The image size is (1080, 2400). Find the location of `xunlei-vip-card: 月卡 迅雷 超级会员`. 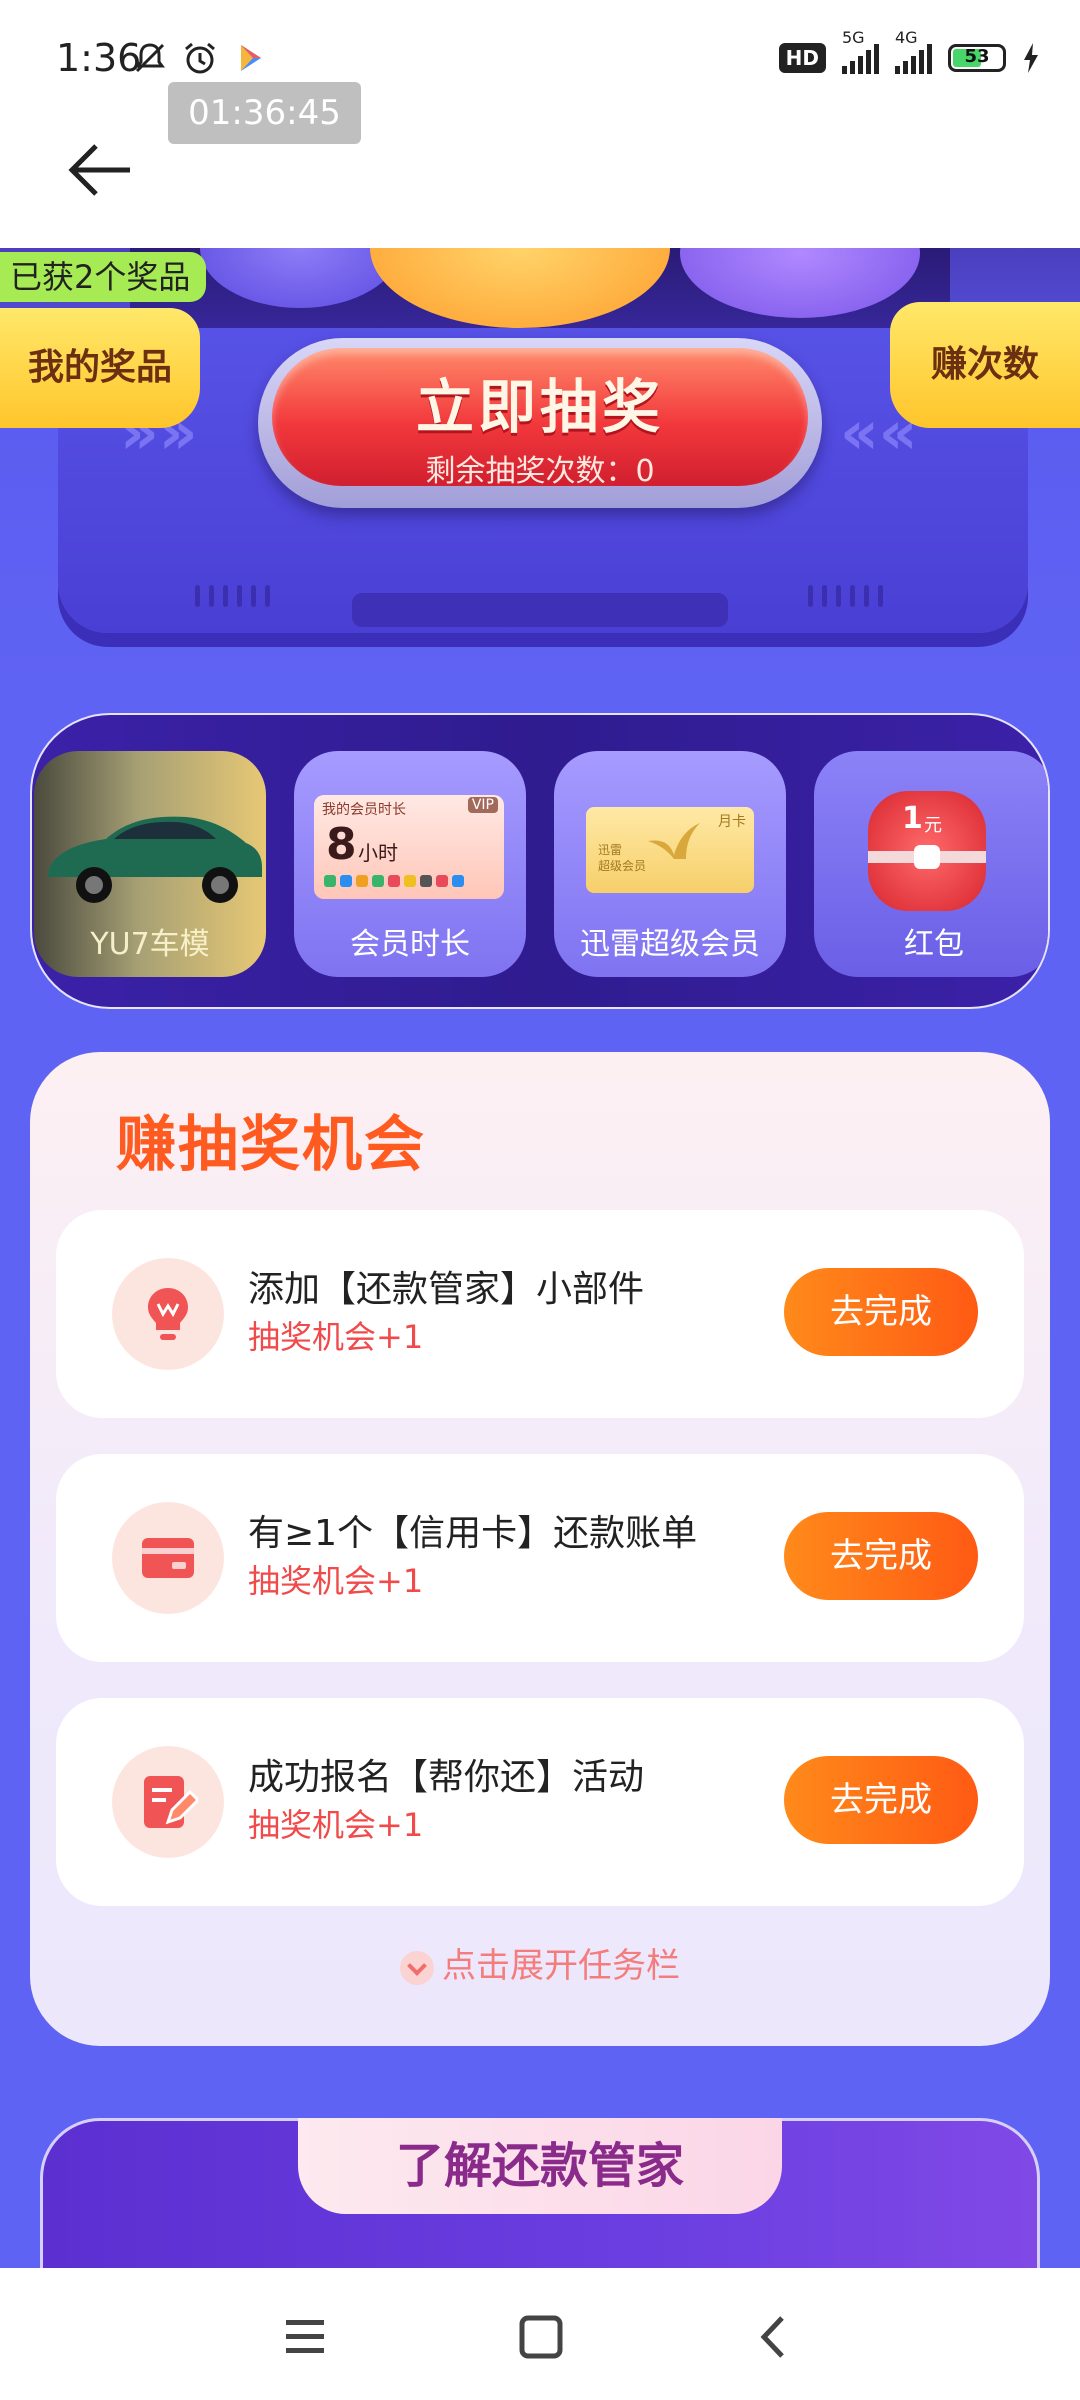

xunlei-vip-card: 月卡 迅雷 超级会员 is located at coordinates (670, 850).